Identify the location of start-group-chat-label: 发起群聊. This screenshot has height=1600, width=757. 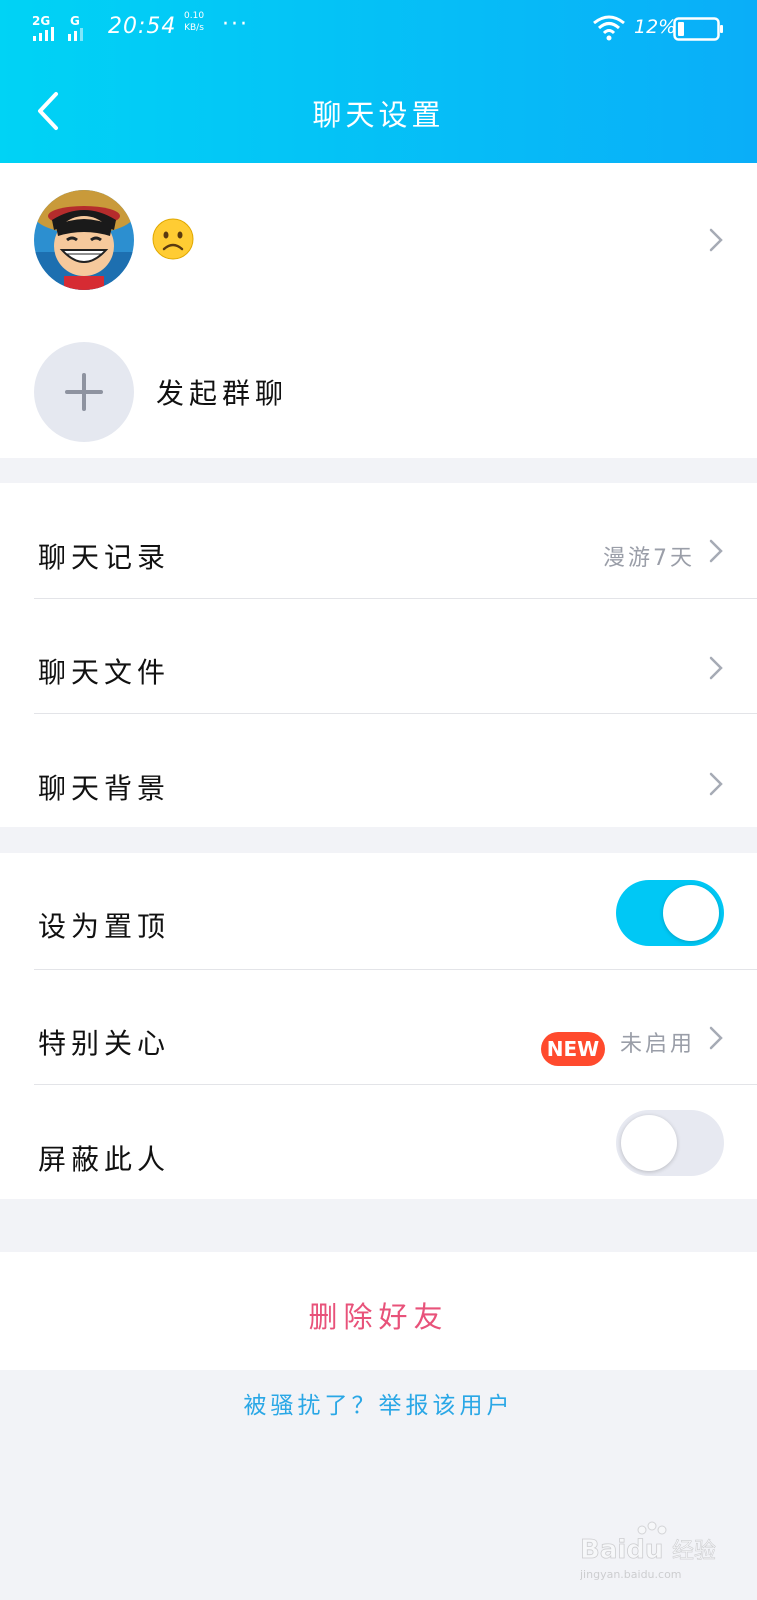
(222, 393).